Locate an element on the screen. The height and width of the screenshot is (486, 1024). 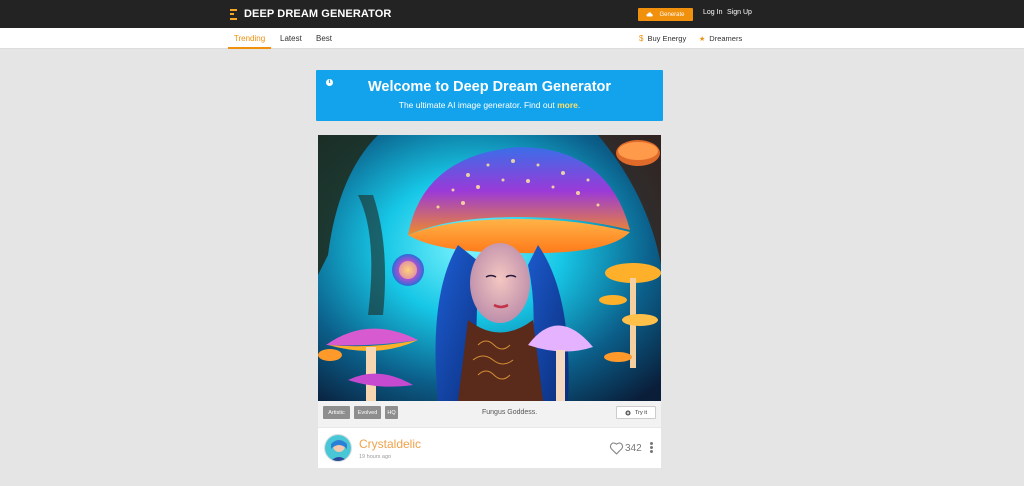
tab-trending: Trending is located at coordinates (249, 41).